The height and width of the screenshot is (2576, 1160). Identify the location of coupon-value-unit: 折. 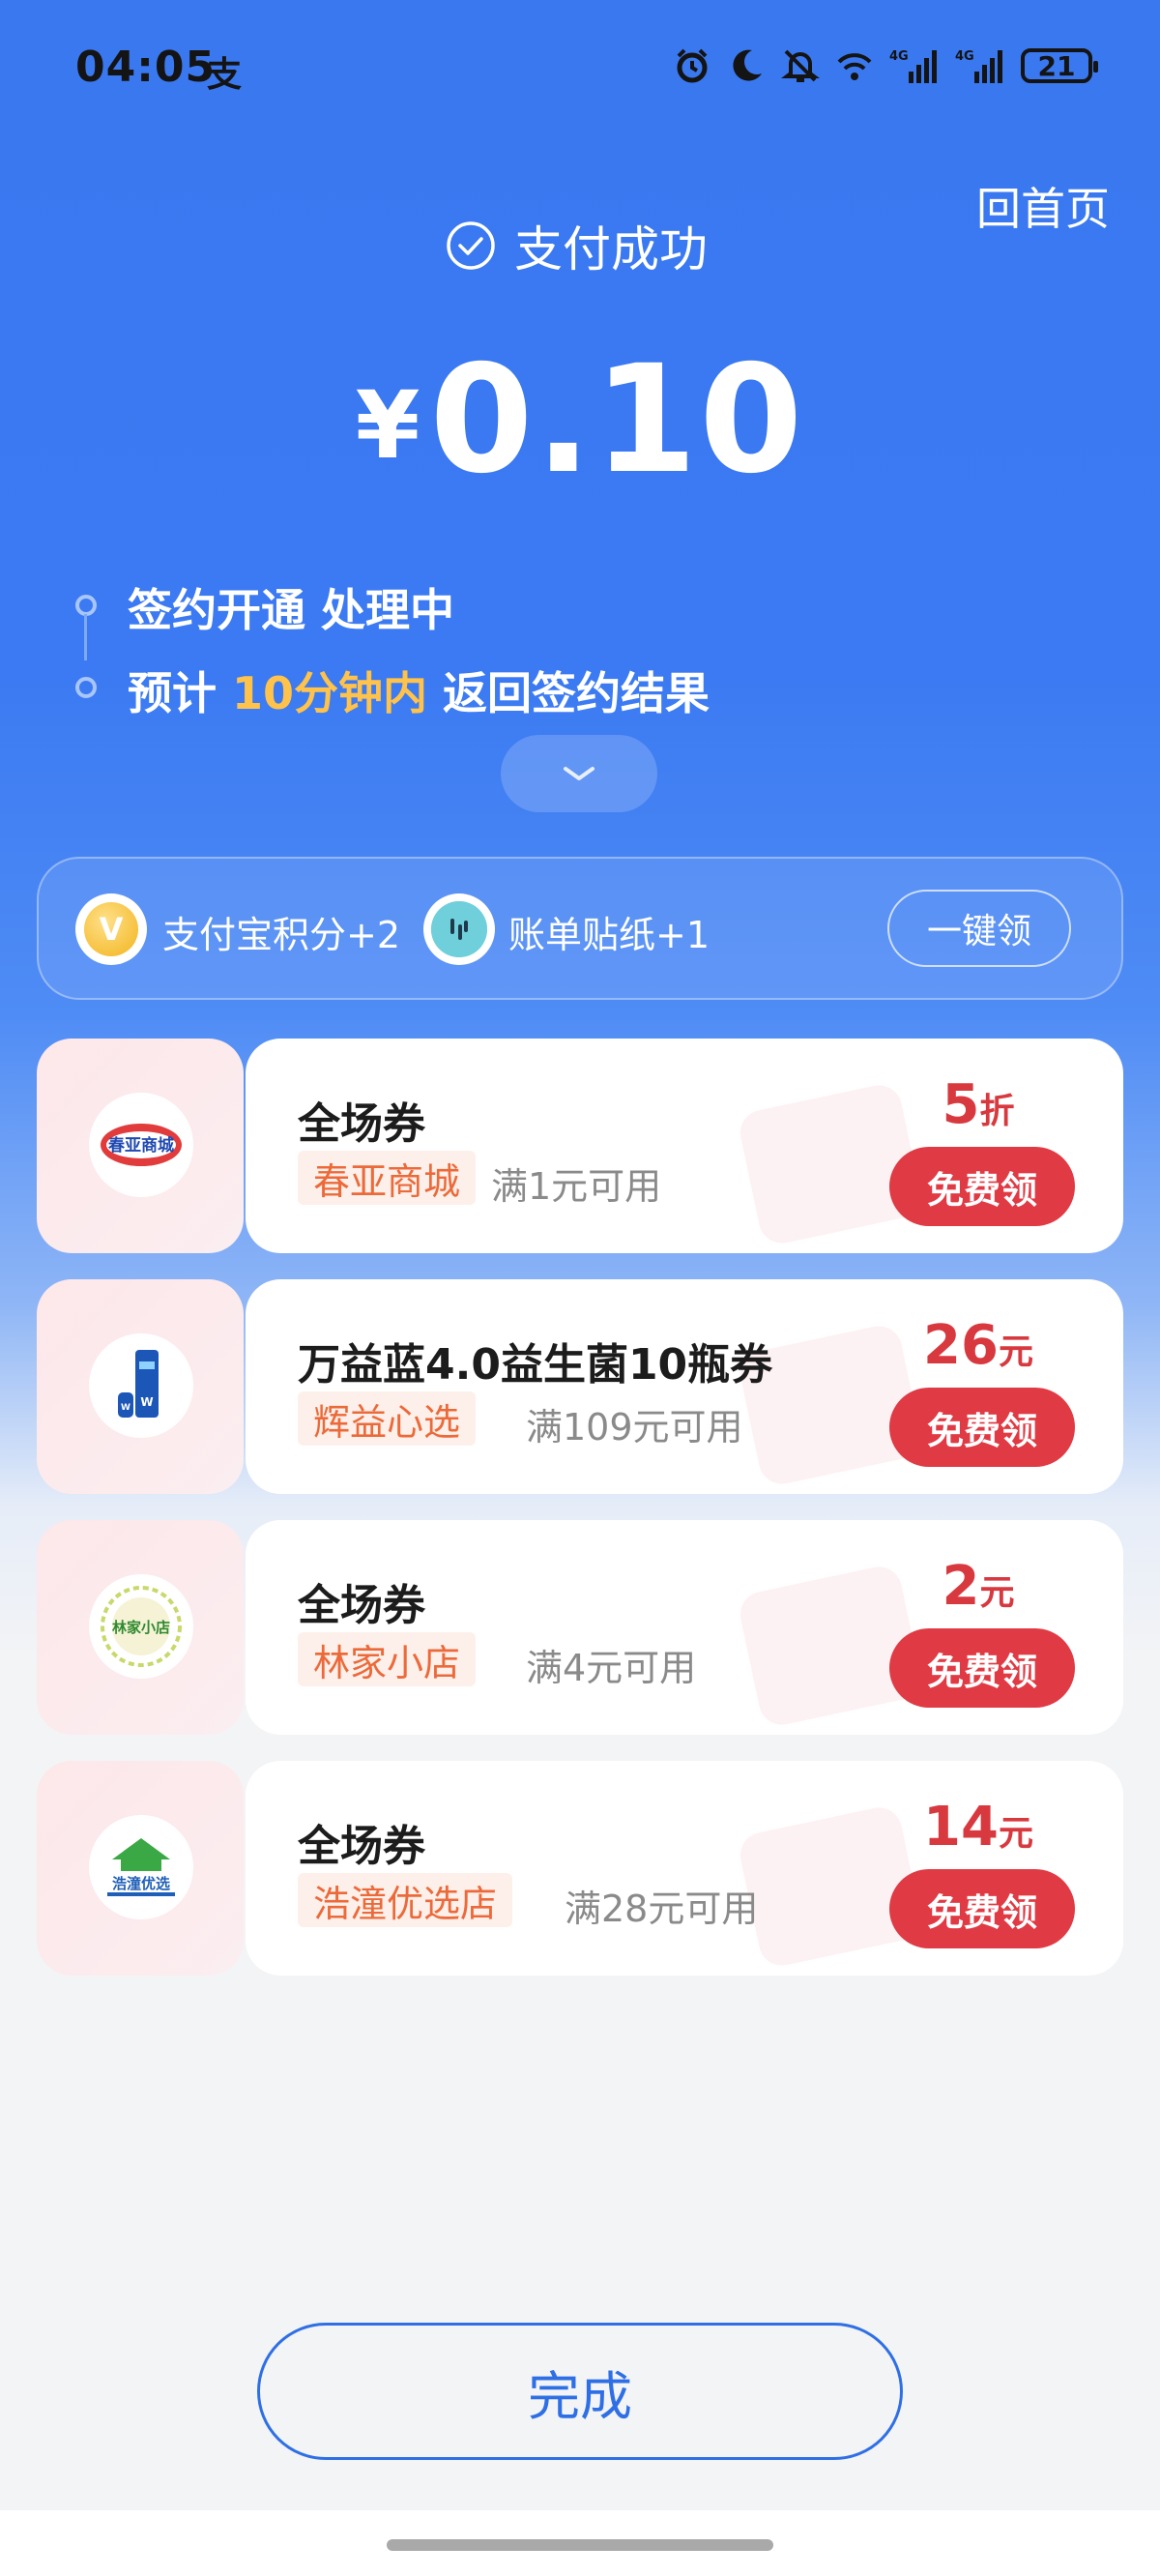
(997, 1111).